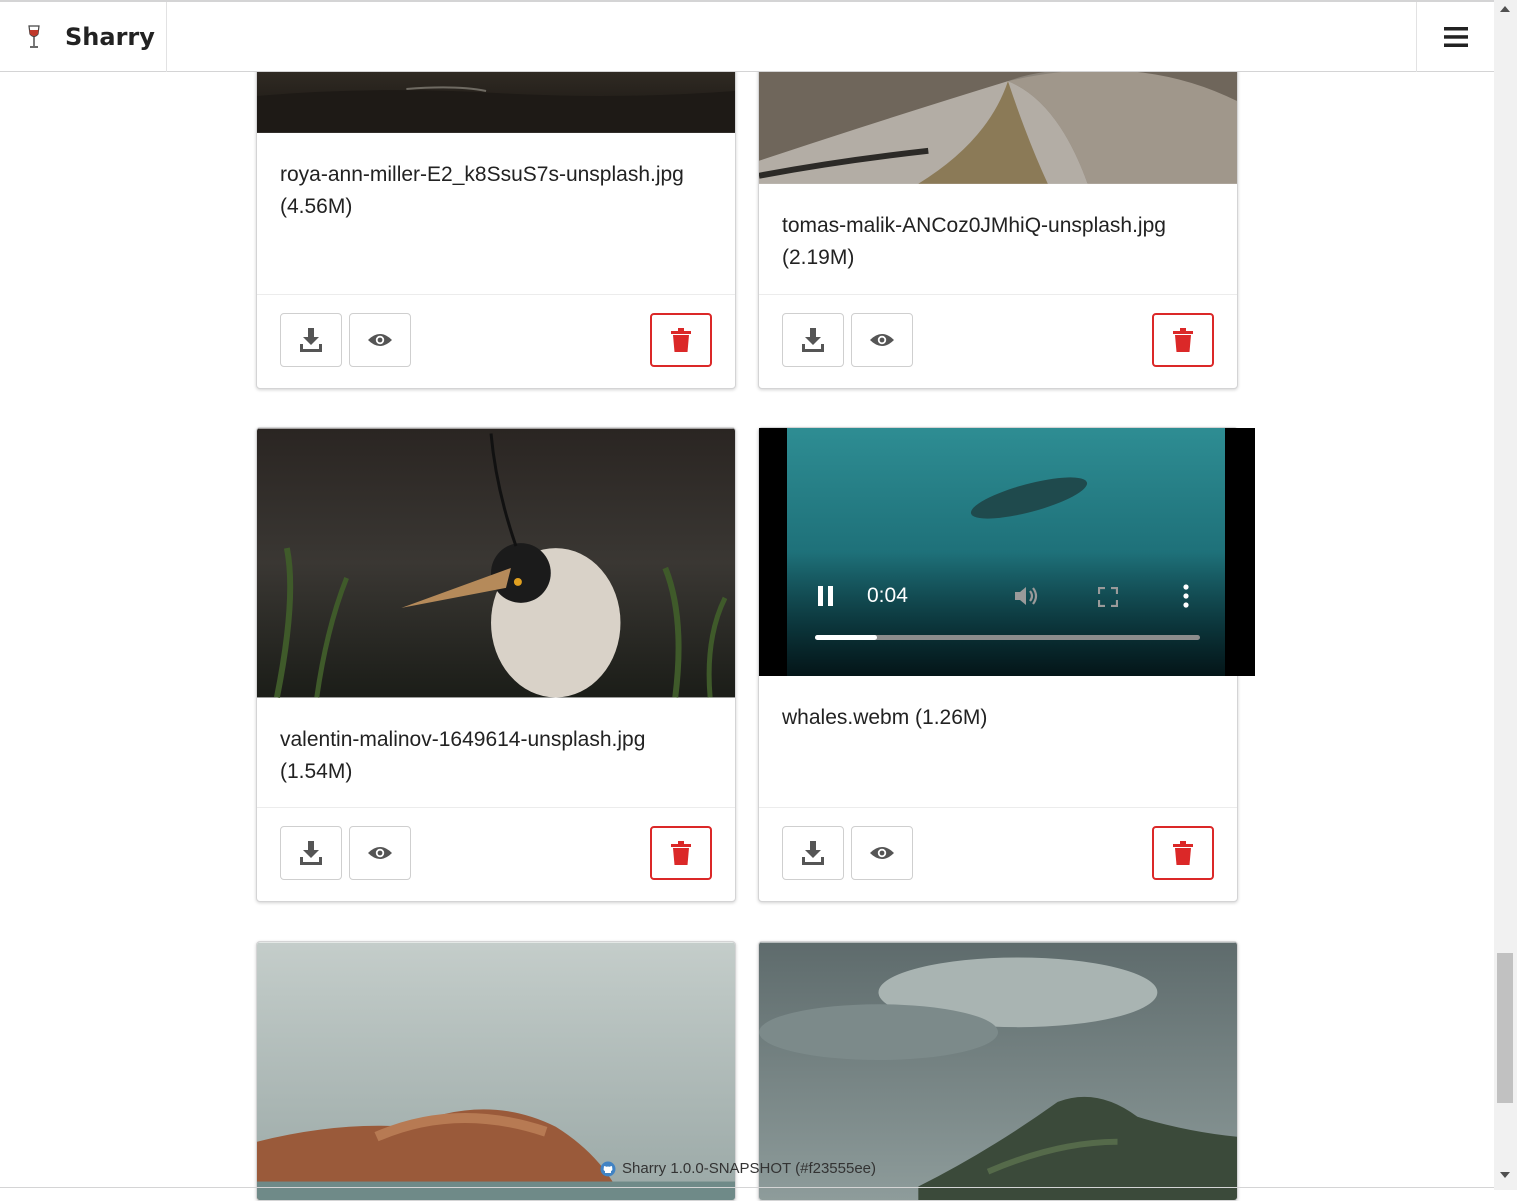 The width and height of the screenshot is (1517, 1201). What do you see at coordinates (747, 1187) in the screenshot?
I see `divider` at bounding box center [747, 1187].